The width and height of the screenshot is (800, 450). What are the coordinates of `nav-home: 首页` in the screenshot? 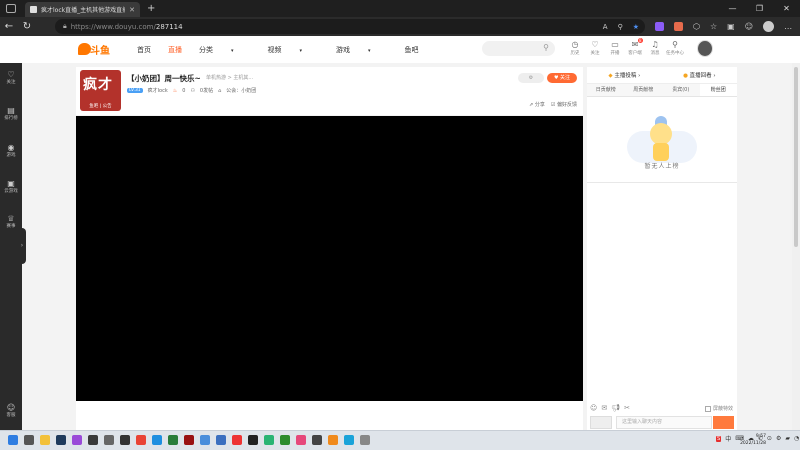 It's located at (144, 50).